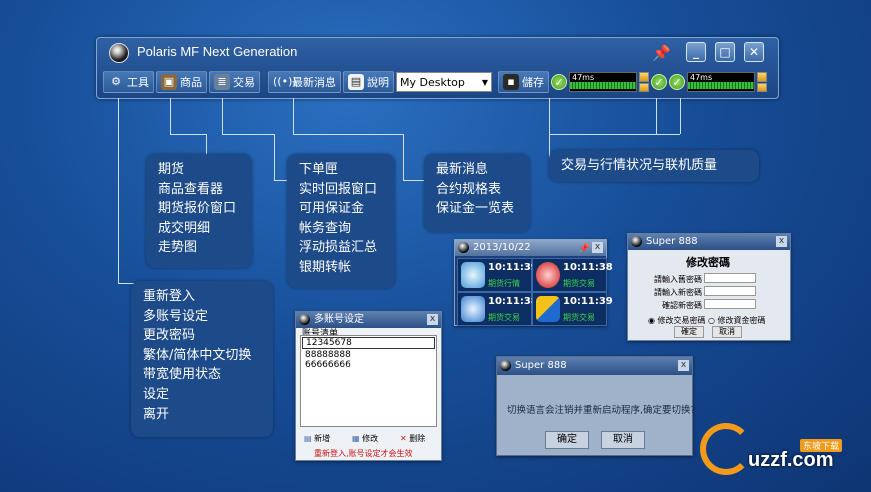  Describe the element at coordinates (511, 82) in the screenshot. I see `floppy-icon: ▪` at that location.